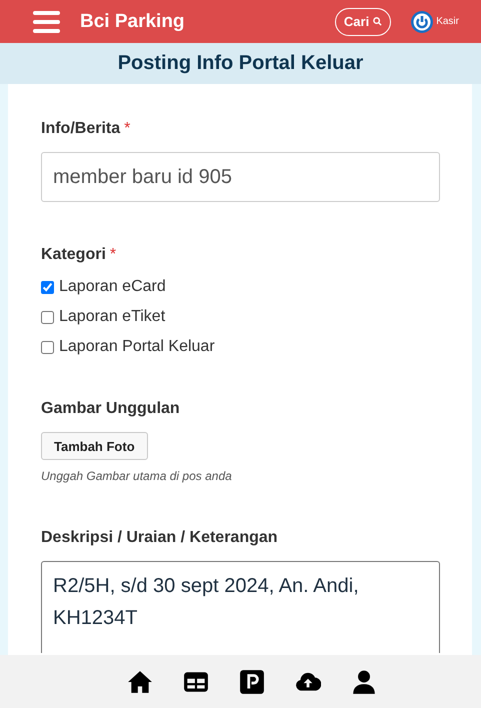 Image resolution: width=481 pixels, height=708 pixels. What do you see at coordinates (80, 128) in the screenshot?
I see `field-label: Info/Berita` at bounding box center [80, 128].